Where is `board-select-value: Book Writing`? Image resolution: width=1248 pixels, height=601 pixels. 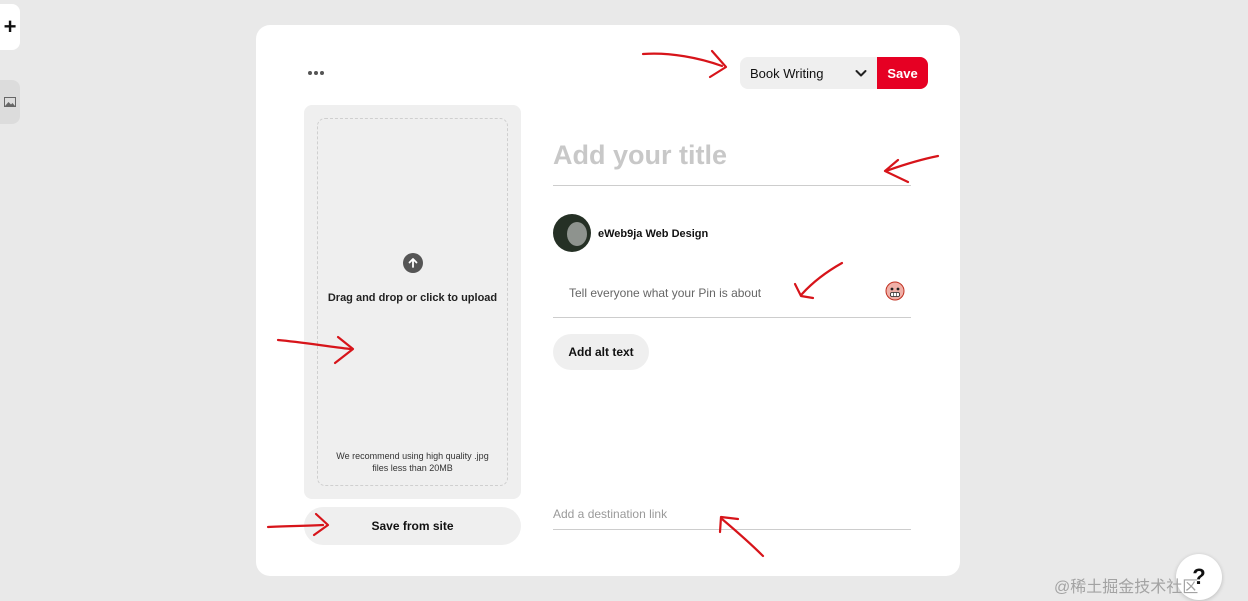
board-select-value: Book Writing is located at coordinates (787, 73).